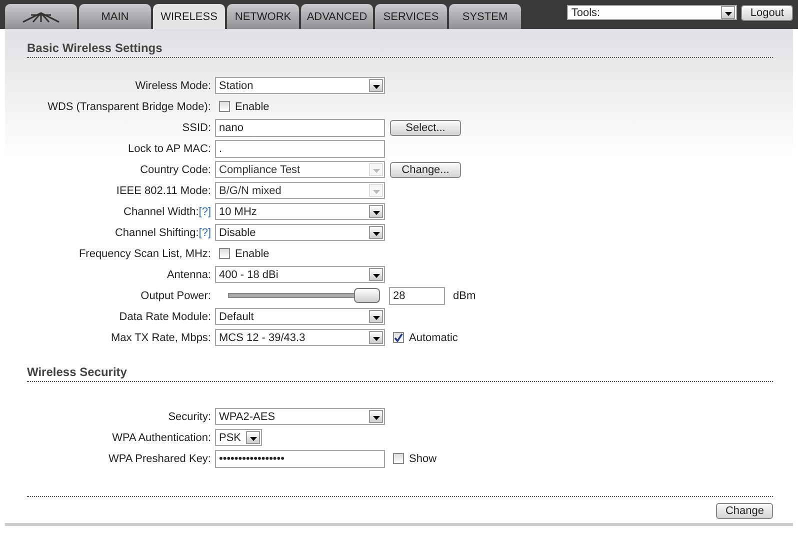  I want to click on field-label: Security:, so click(189, 416).